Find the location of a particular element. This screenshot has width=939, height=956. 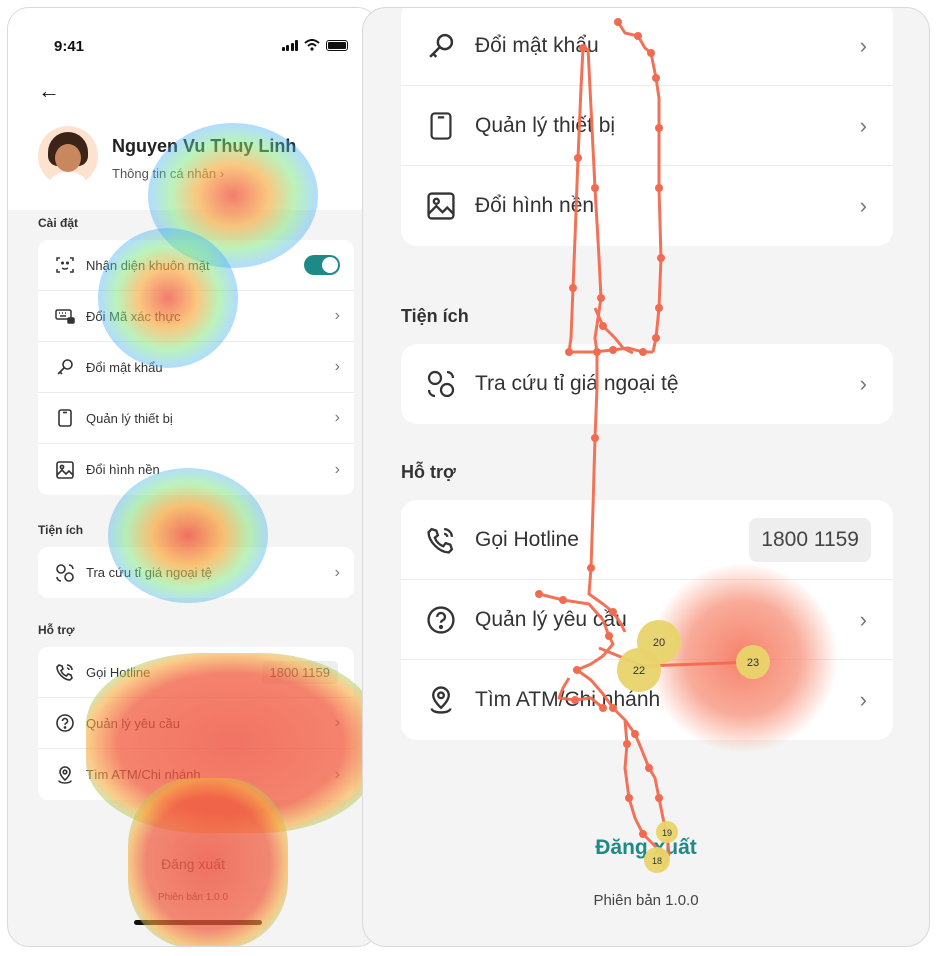

status-time: 9:41 is located at coordinates (69, 46).